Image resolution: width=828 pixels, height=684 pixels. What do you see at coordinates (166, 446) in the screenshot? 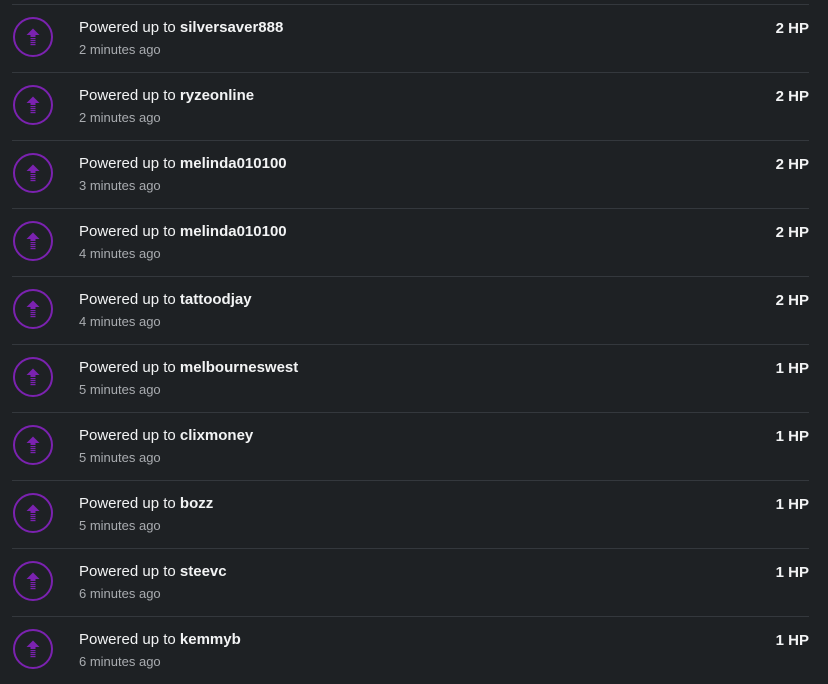
I see `activity-text: Powered up to clixmoney 5 minutes ago` at bounding box center [166, 446].